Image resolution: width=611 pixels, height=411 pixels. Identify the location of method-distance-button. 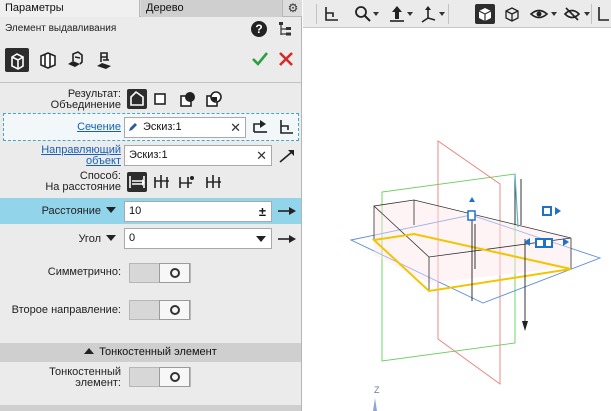
(137, 182).